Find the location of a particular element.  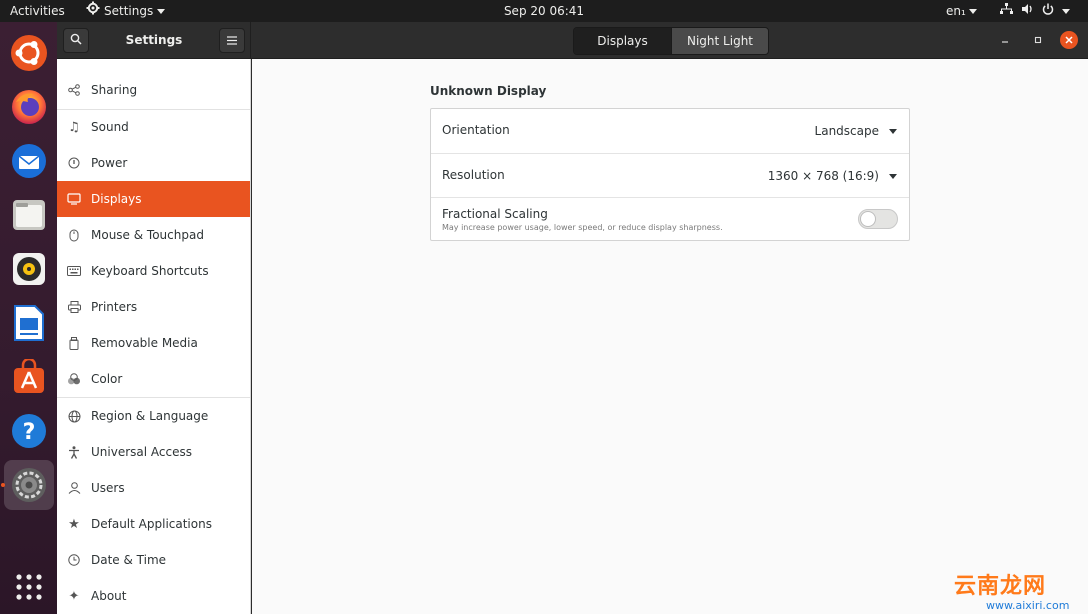

firefox-icon is located at coordinates (29, 107).